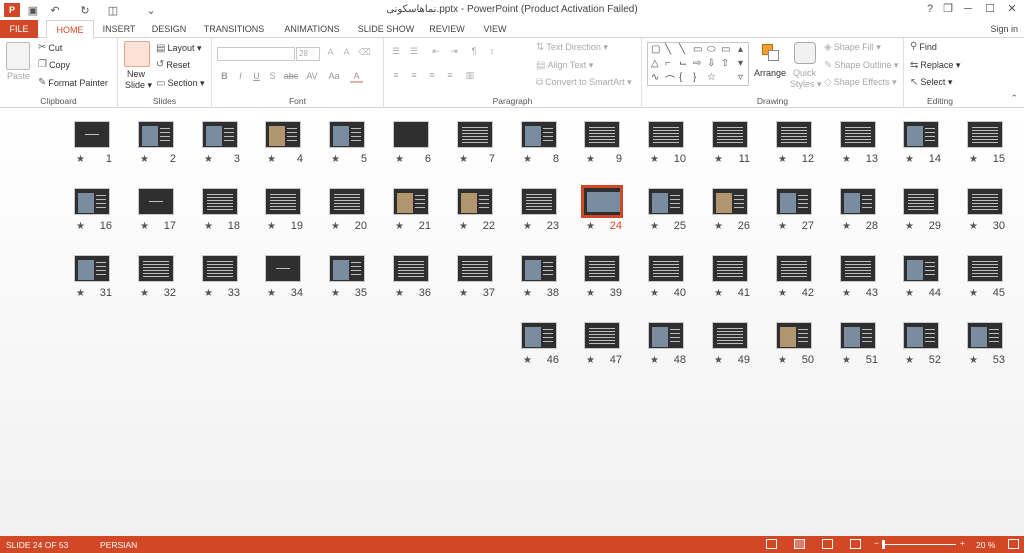 The height and width of the screenshot is (553, 1024). What do you see at coordinates (73, 83) in the screenshot?
I see `format-painter-button: ✎ Format Painter` at bounding box center [73, 83].